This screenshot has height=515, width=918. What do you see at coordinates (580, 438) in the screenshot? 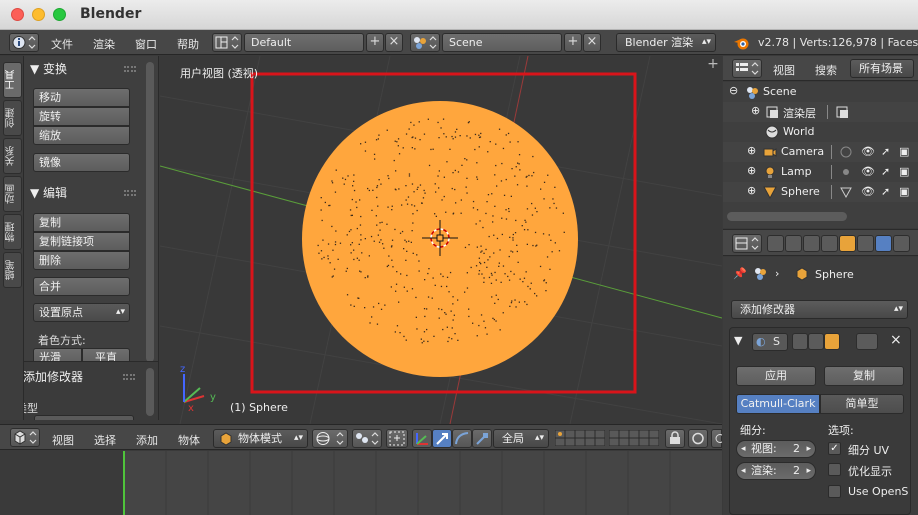
I see `layer-buttons` at bounding box center [580, 438].